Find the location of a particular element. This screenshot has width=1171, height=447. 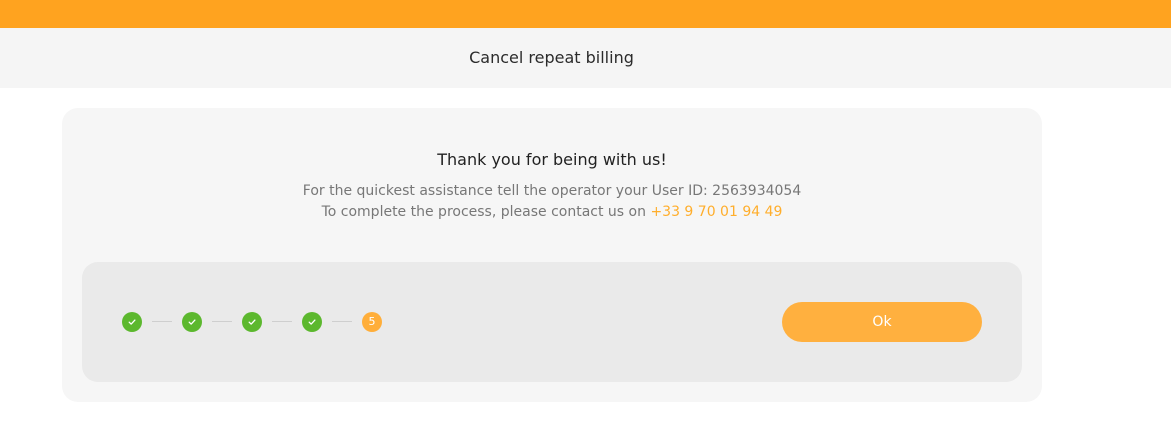

step-2-complete is located at coordinates (192, 322).